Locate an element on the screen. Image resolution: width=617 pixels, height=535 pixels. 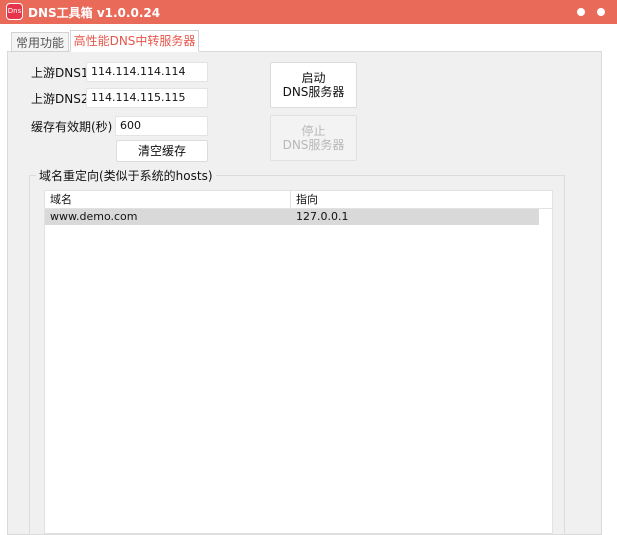
cache-ttl-input: 600 is located at coordinates (161, 126).